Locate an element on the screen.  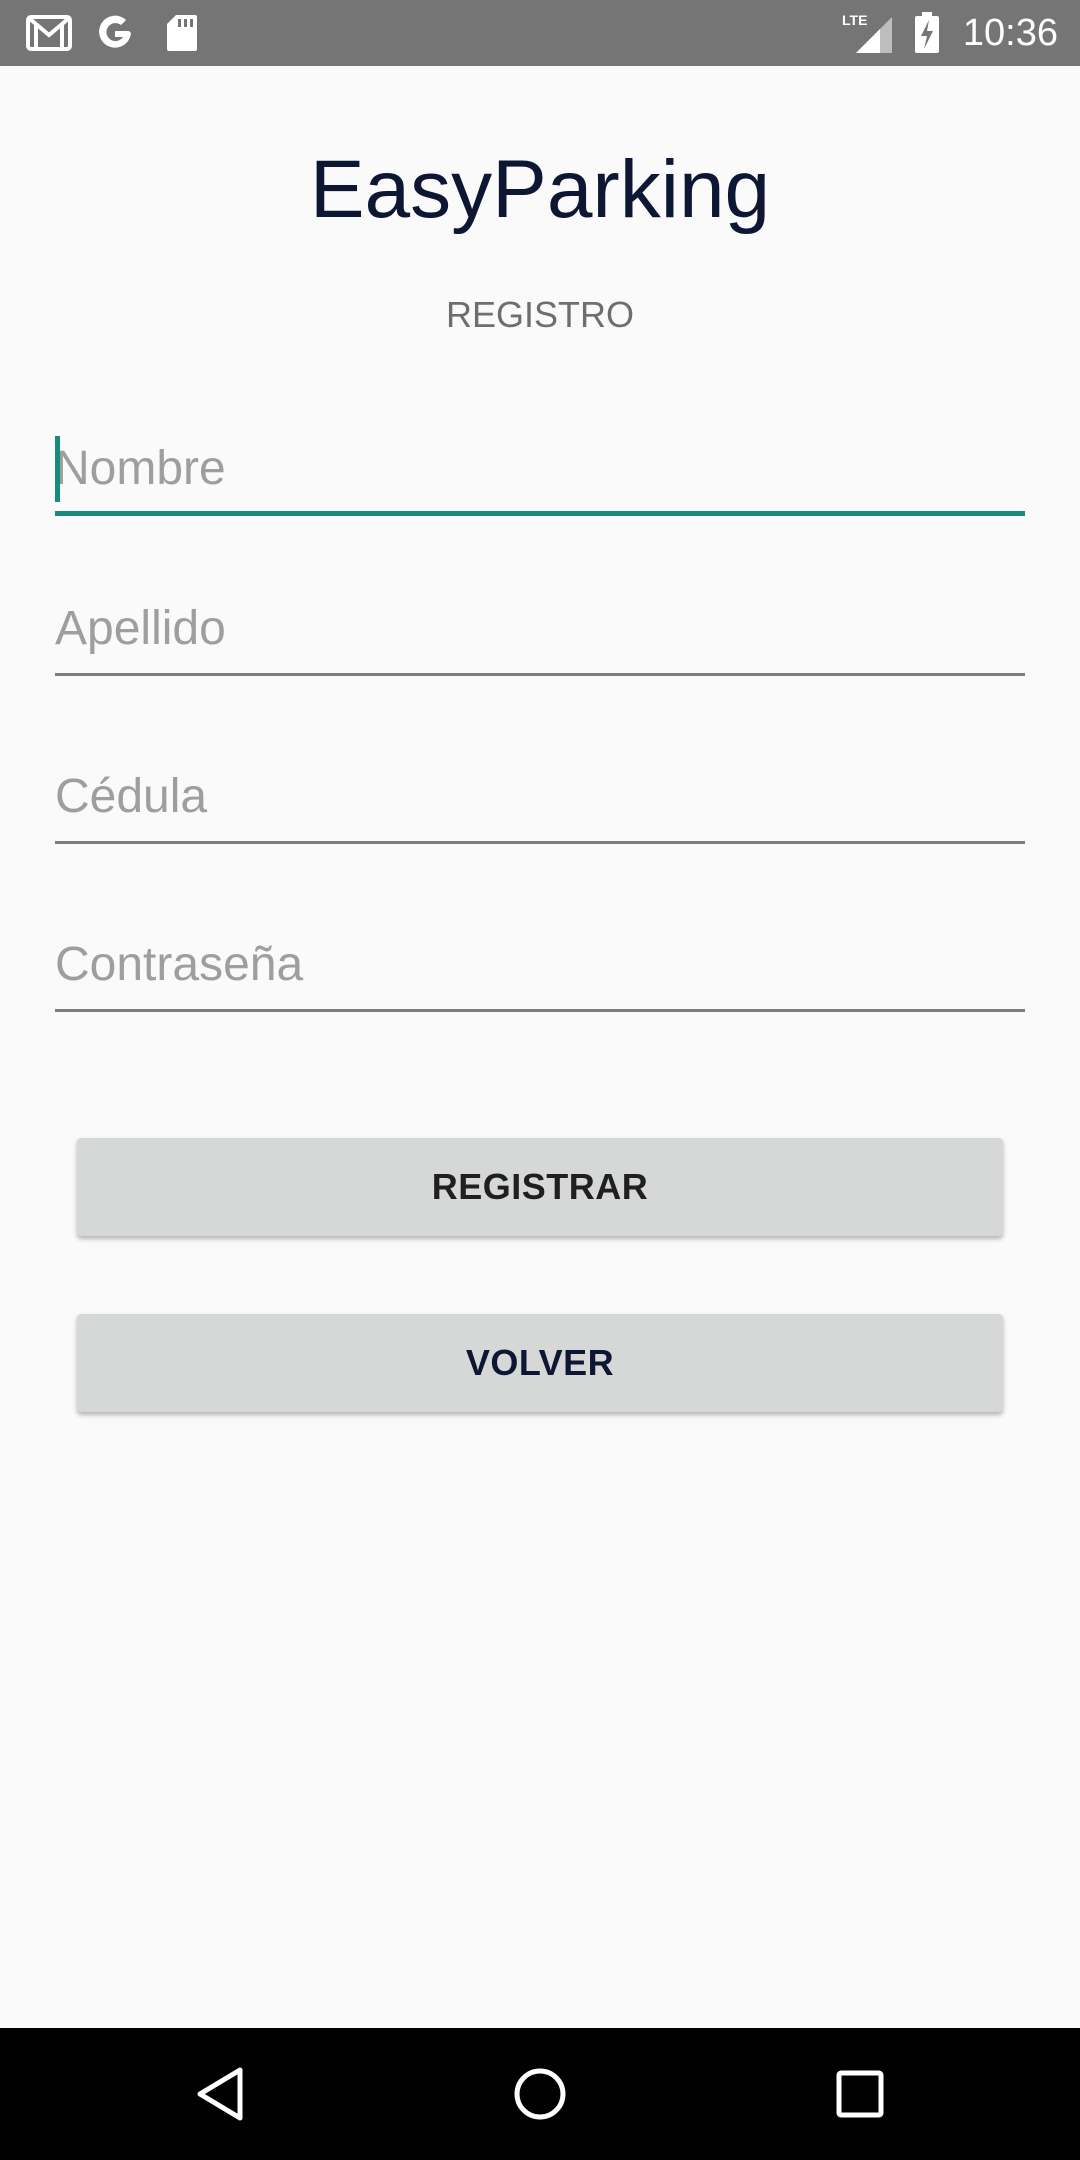
apellido-input is located at coordinates (540, 628).